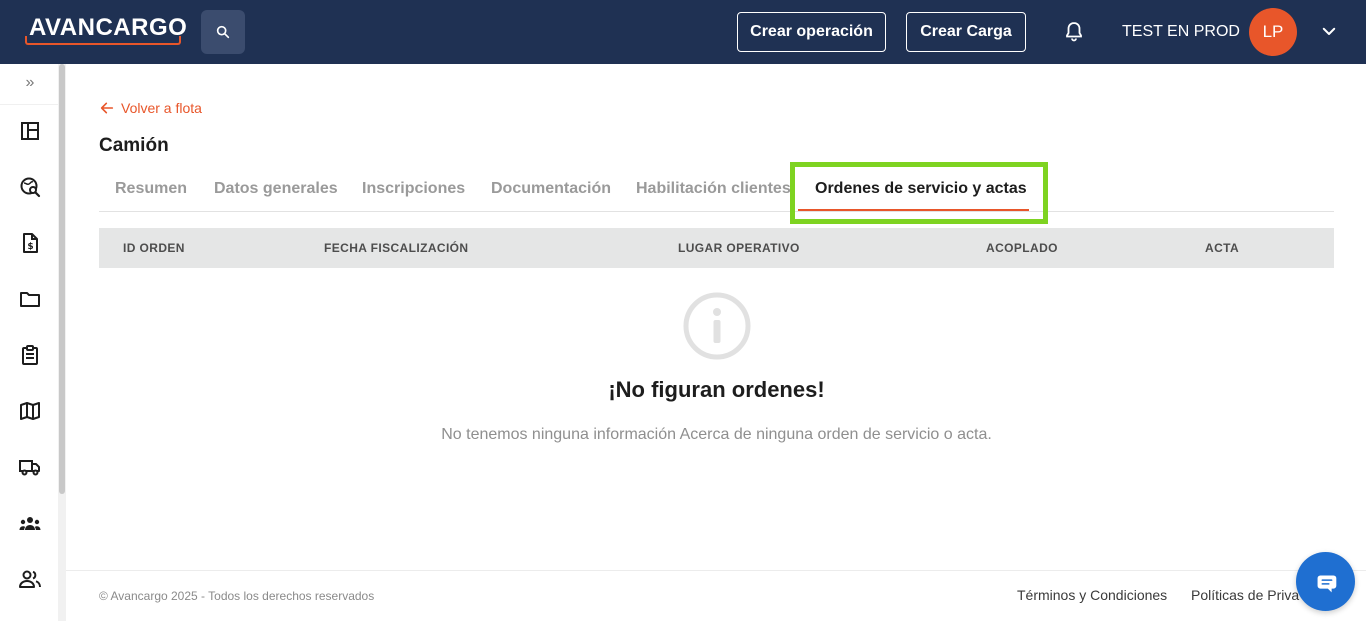 This screenshot has height=621, width=1366. I want to click on tab-highlight-box, so click(919, 193).